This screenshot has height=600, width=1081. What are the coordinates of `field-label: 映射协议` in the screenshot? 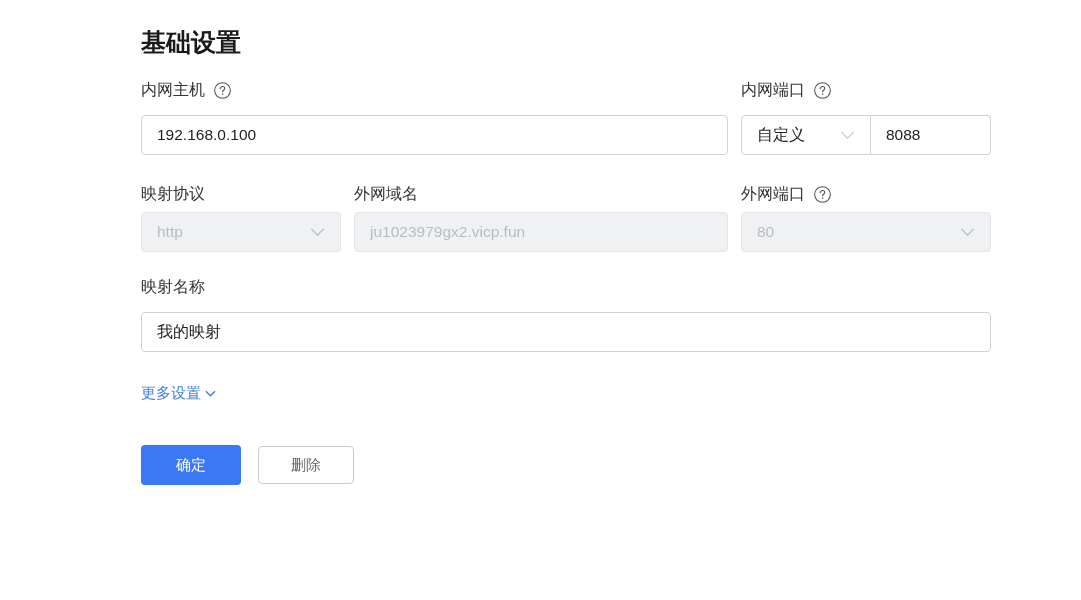 It's located at (173, 194).